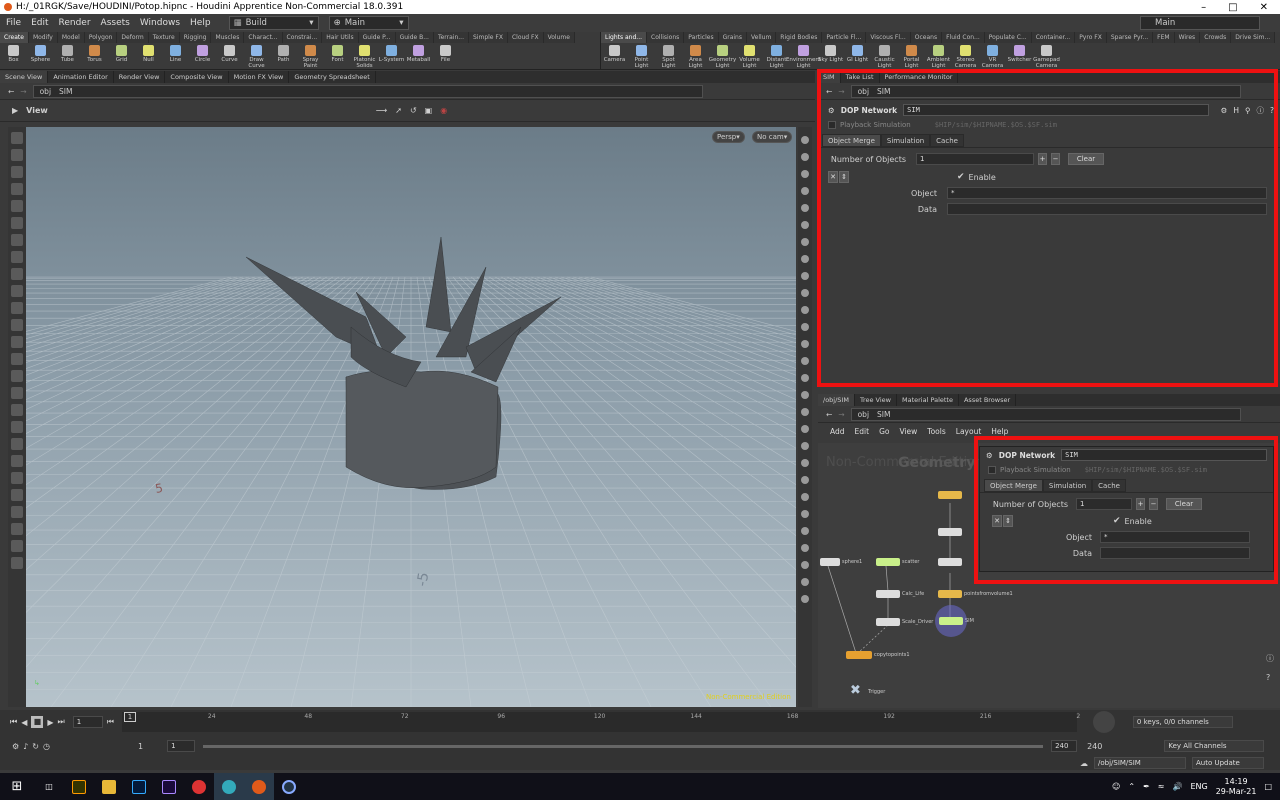 The width and height of the screenshot is (1280, 800). Describe the element at coordinates (129, 717) in the screenshot. I see `current-frame-marker: 1` at that location.